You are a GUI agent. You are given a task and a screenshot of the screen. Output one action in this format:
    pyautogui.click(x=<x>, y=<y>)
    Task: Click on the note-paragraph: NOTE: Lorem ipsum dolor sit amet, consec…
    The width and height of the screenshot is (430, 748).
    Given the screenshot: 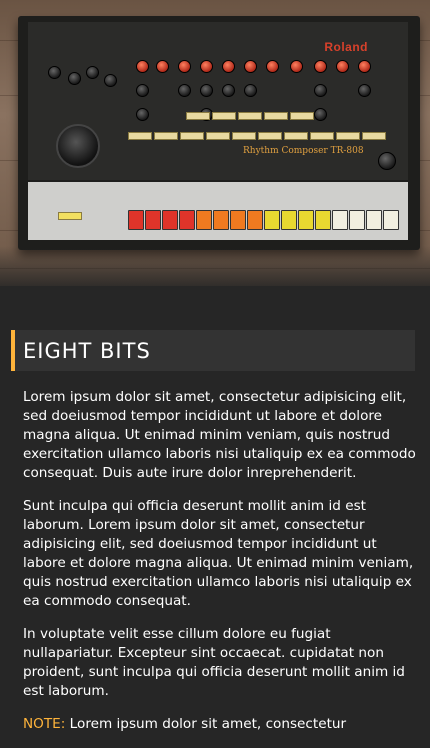 What is the action you would take?
    pyautogui.click(x=220, y=724)
    